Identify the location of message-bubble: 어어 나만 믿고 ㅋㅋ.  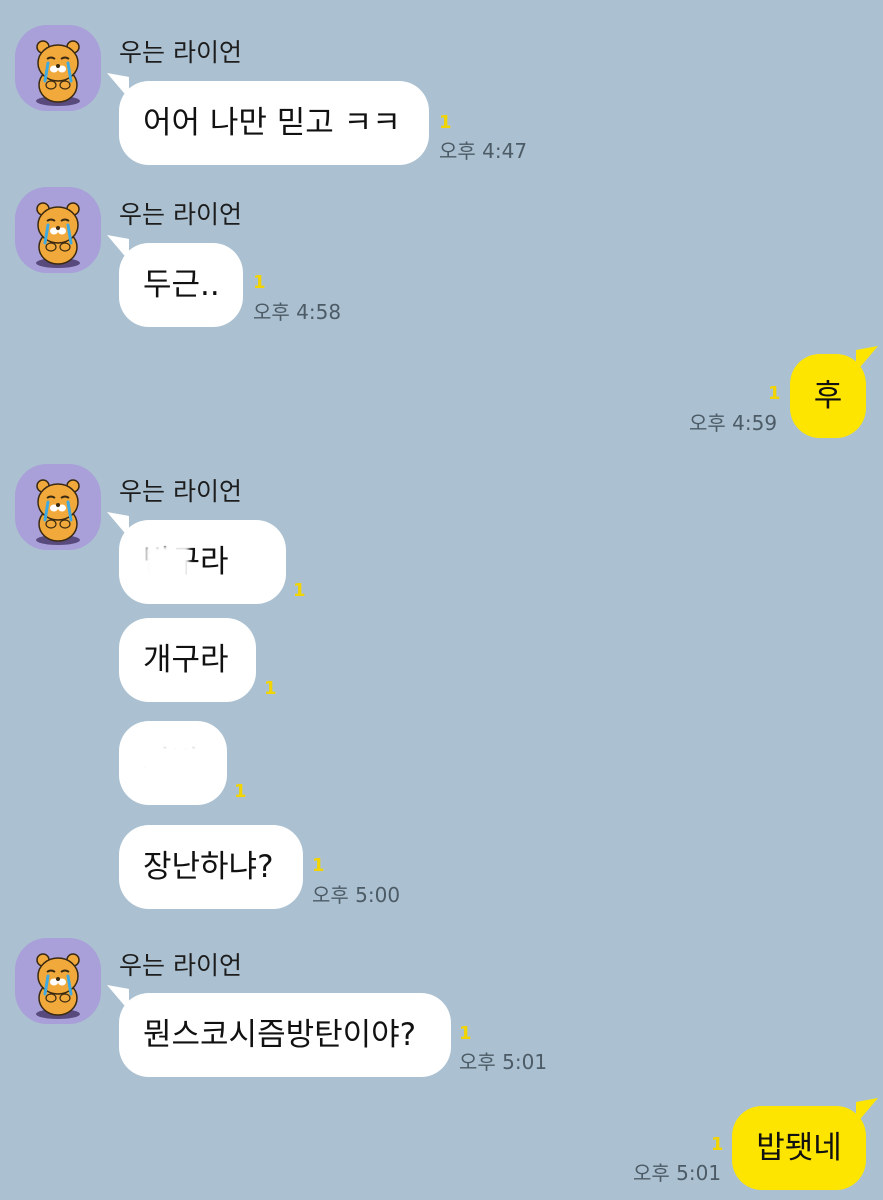
(274, 123).